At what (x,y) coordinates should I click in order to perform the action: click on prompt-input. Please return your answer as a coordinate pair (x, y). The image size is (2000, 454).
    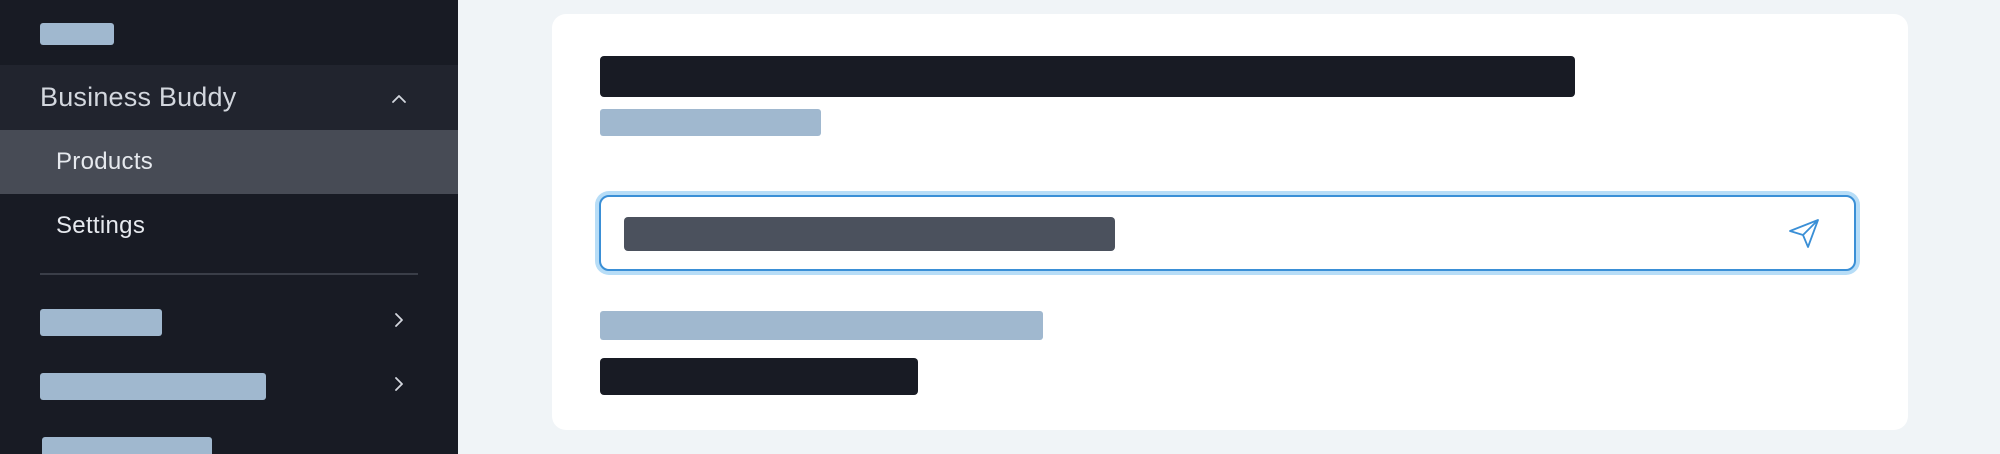
    Looking at the image, I should click on (1227, 233).